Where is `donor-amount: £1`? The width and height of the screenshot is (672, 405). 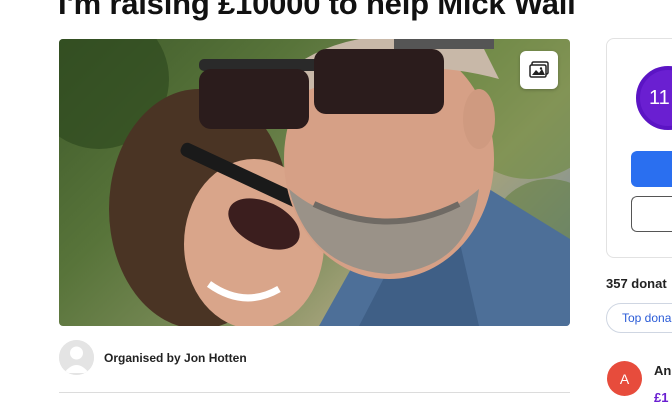
donor-amount: £1 is located at coordinates (661, 397).